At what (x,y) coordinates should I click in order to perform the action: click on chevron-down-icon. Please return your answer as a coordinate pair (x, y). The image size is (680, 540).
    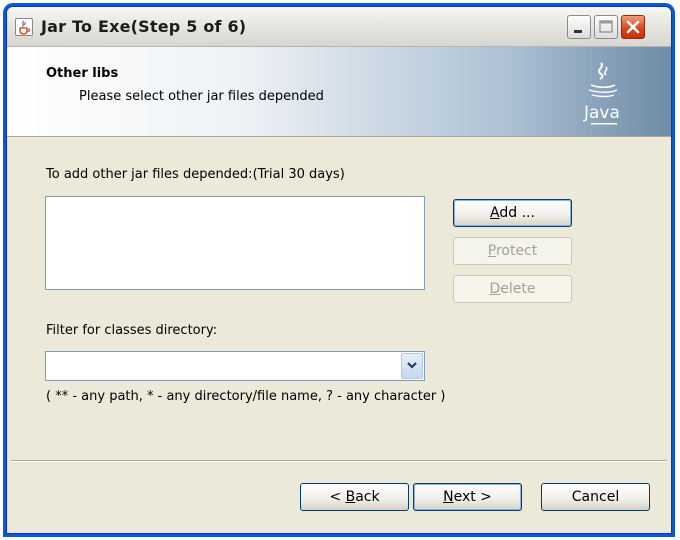
    Looking at the image, I should click on (412, 365).